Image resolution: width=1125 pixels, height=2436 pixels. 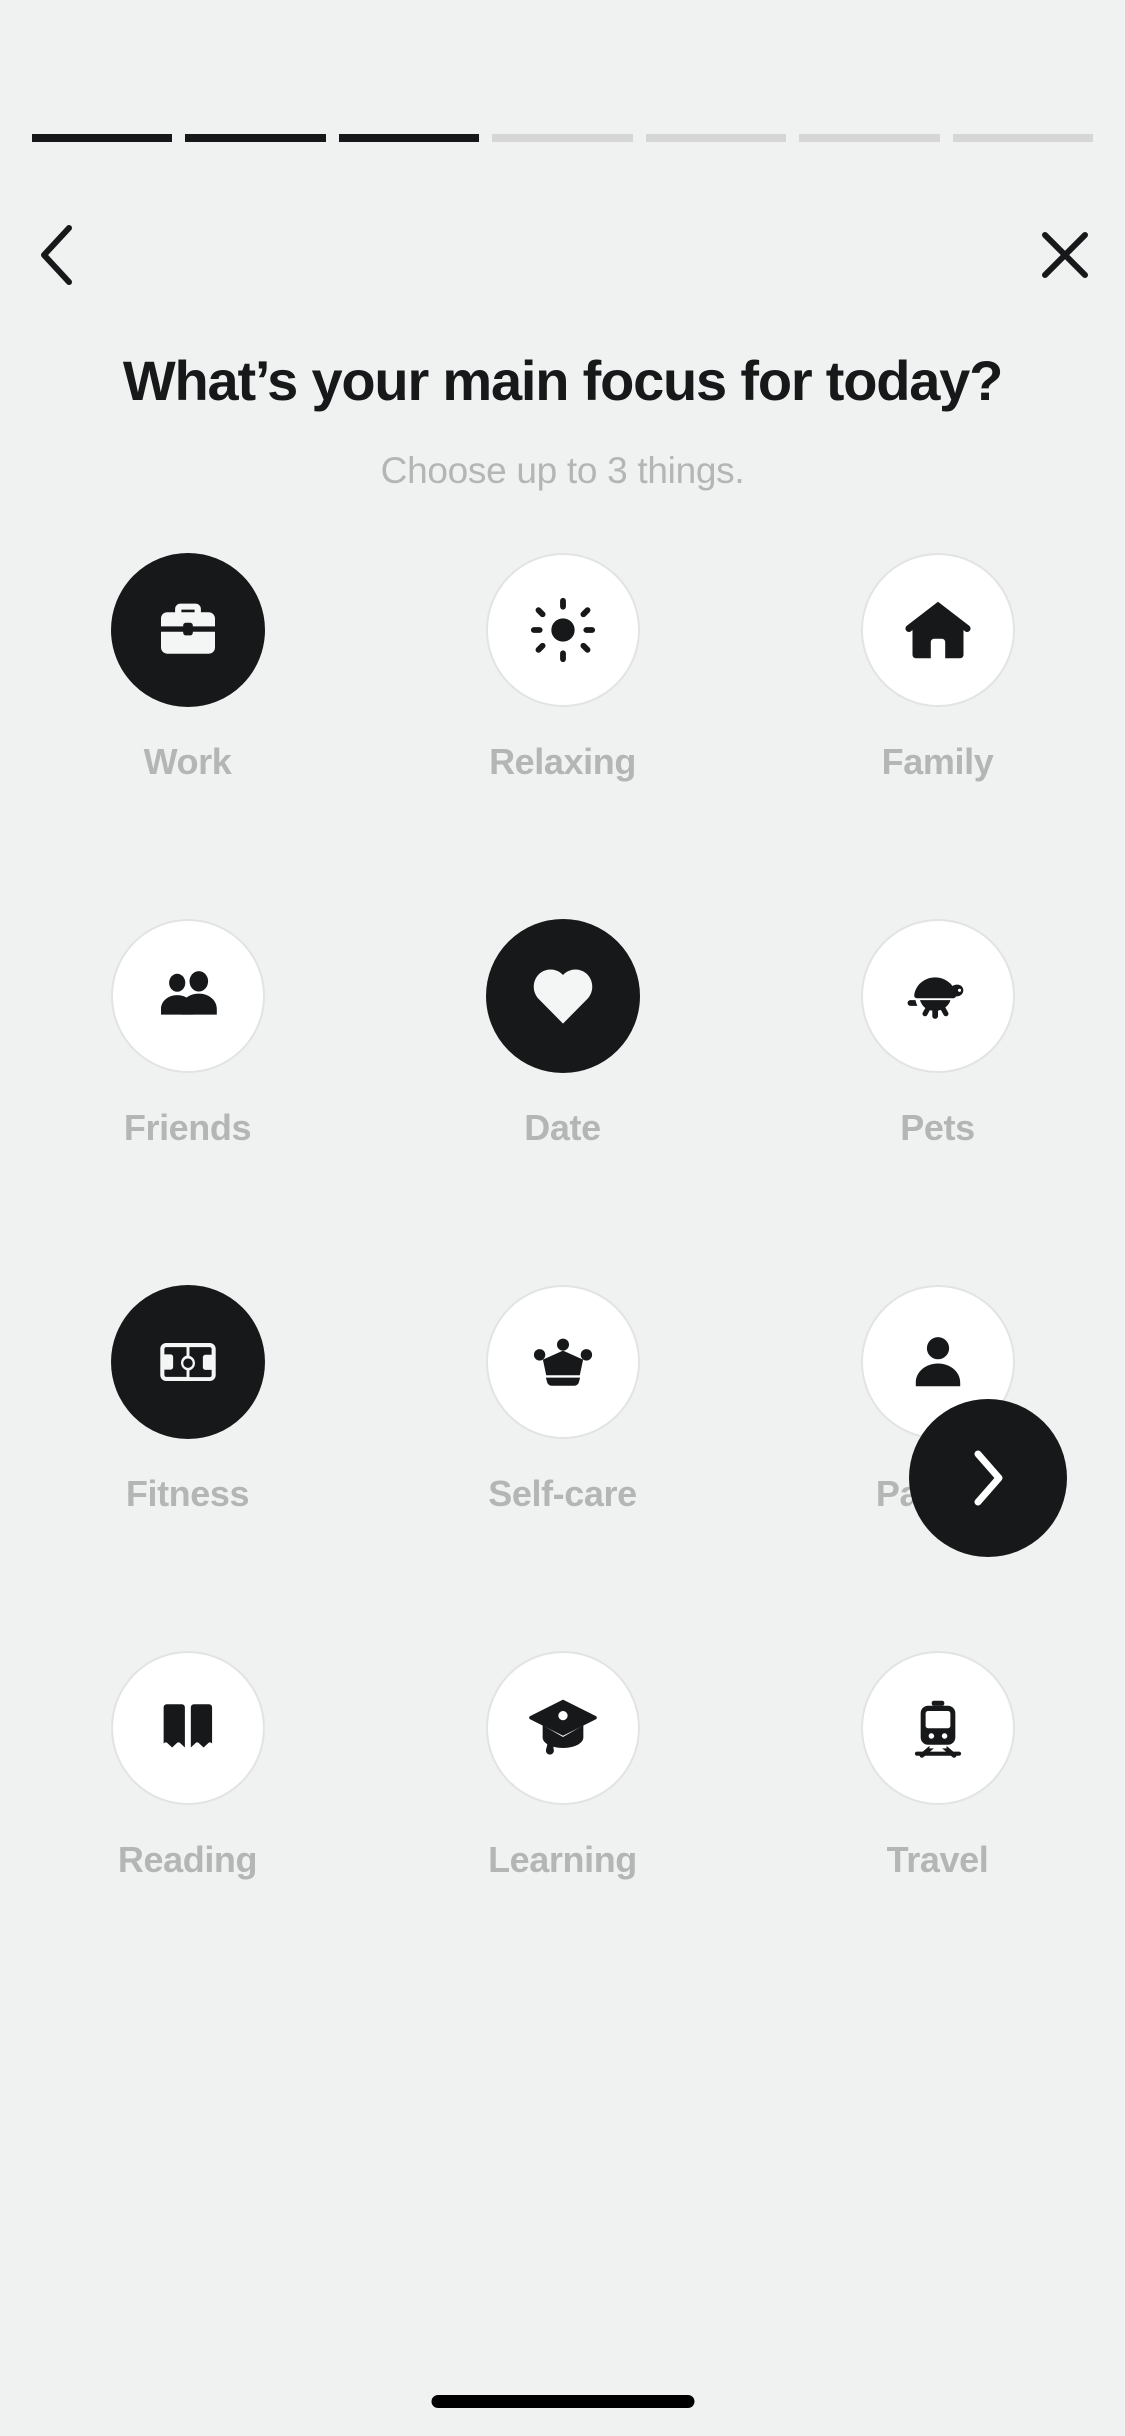 What do you see at coordinates (937, 761) in the screenshot?
I see `focus-option-label: Family` at bounding box center [937, 761].